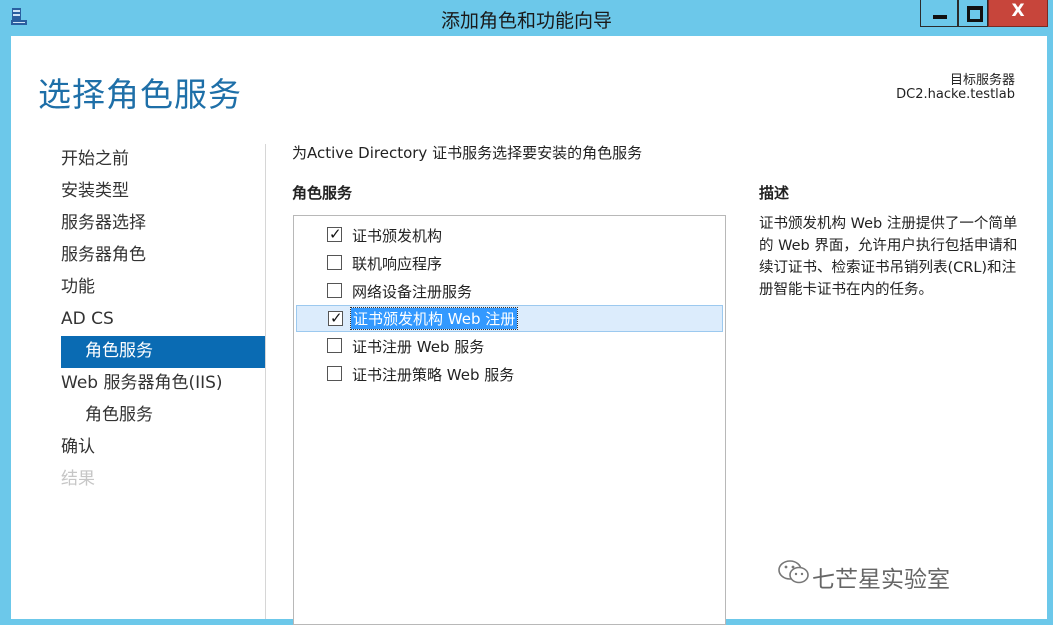 Image resolution: width=1053 pixels, height=625 pixels. What do you see at coordinates (940, 17) in the screenshot?
I see `minimize-icon` at bounding box center [940, 17].